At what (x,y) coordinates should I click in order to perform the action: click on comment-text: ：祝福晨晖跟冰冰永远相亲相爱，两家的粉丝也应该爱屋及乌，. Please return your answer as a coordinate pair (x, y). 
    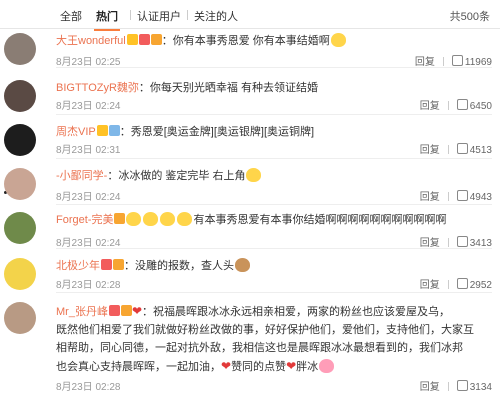
    Looking at the image, I should click on (296, 312).